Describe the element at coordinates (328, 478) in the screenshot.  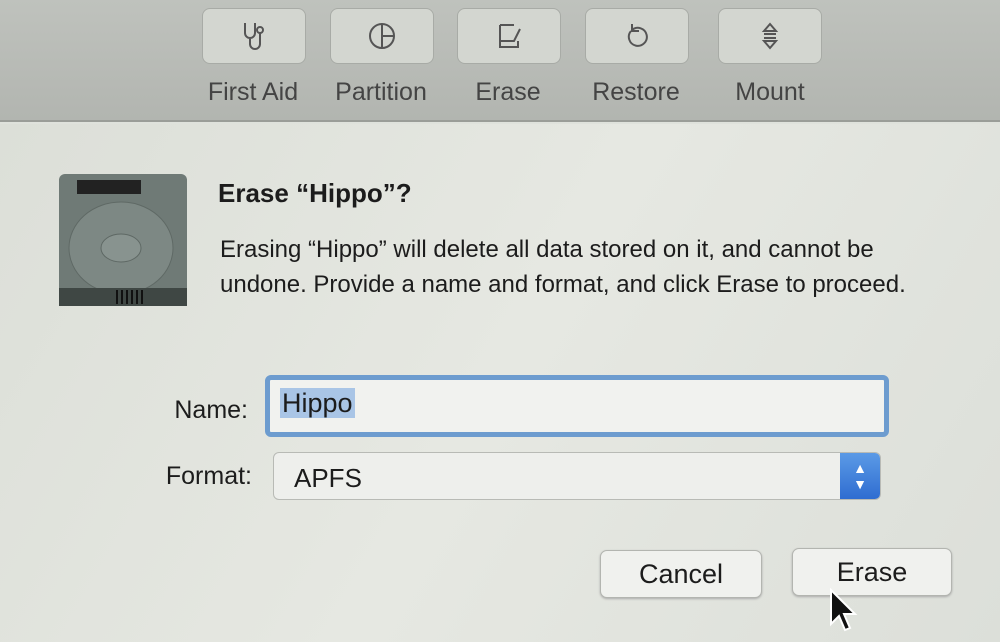
I see `format-value: APFS` at that location.